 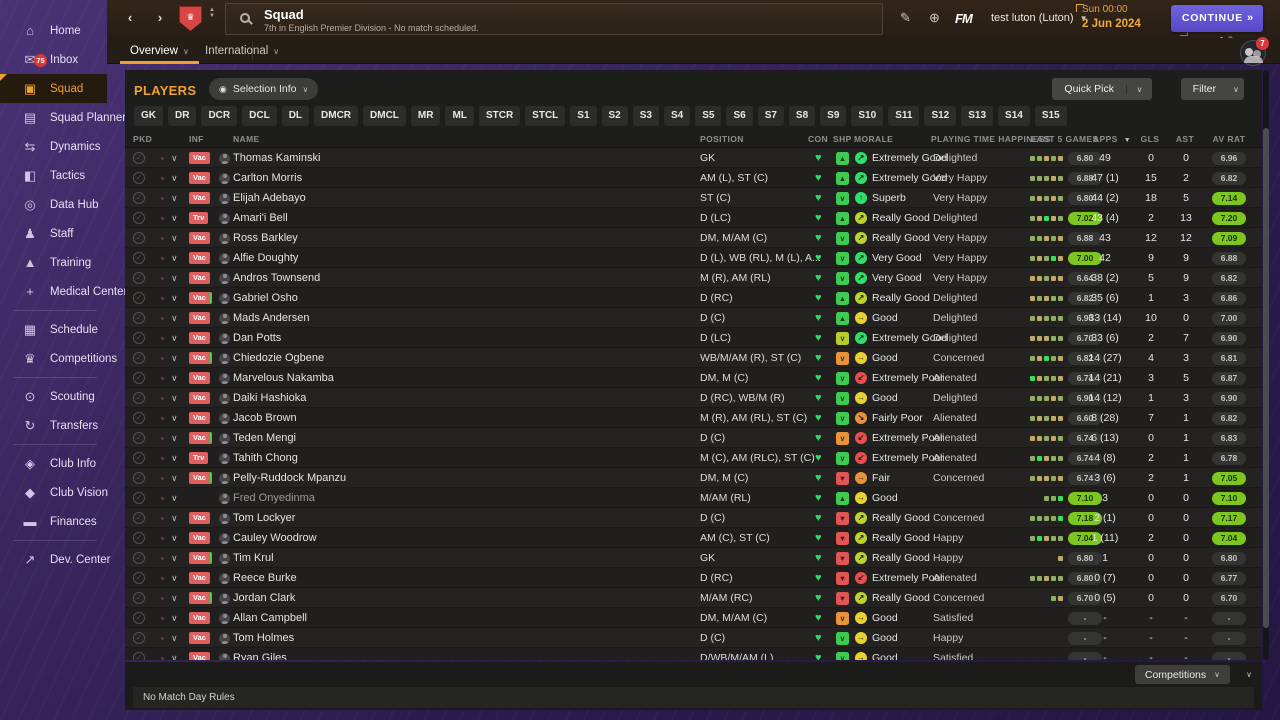 What do you see at coordinates (53, 425) in the screenshot?
I see `sidebar-item-transfers: ↻ Transfers` at bounding box center [53, 425].